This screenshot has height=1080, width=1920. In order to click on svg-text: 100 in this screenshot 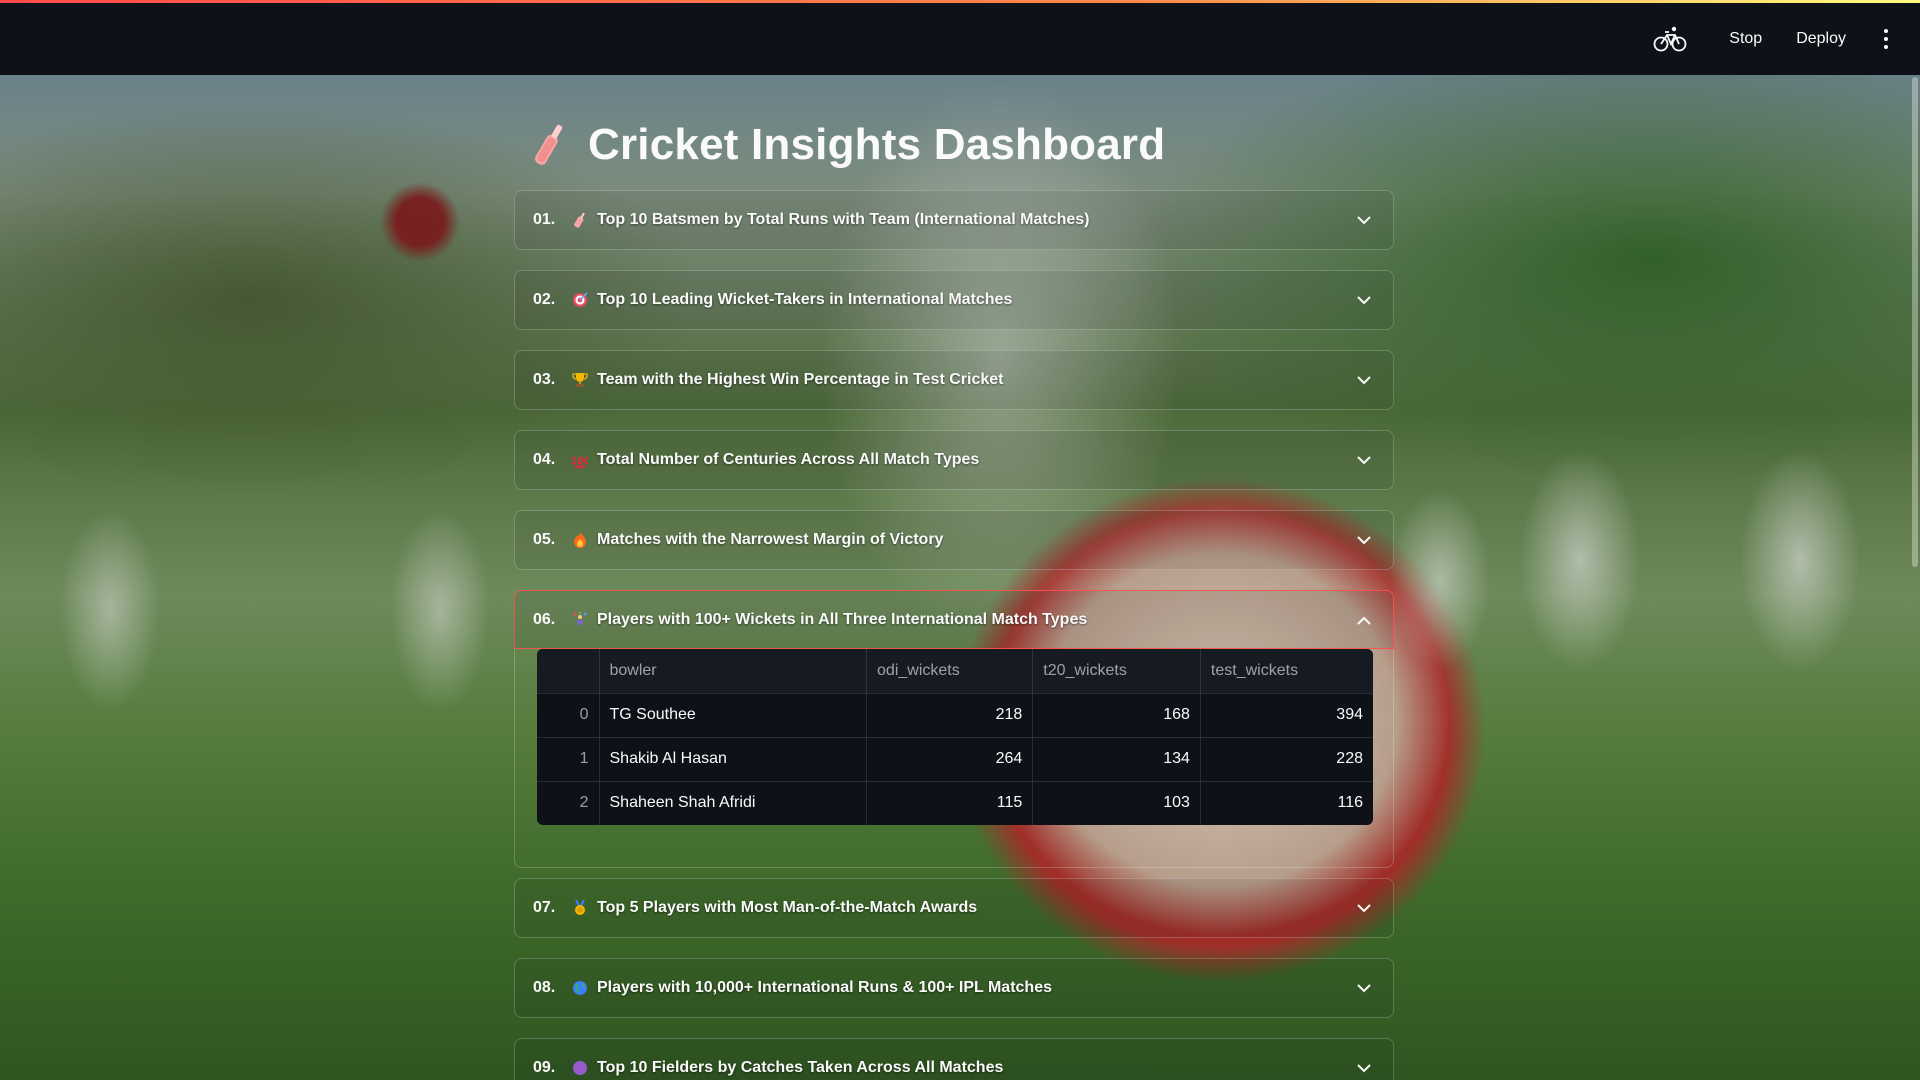, I will do `click(580, 461)`.